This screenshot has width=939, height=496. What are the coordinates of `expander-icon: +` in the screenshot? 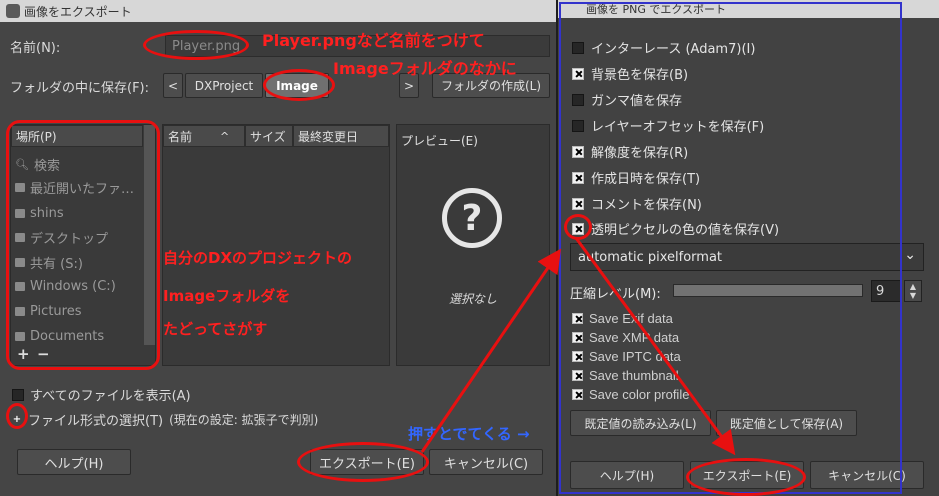 It's located at (17, 419).